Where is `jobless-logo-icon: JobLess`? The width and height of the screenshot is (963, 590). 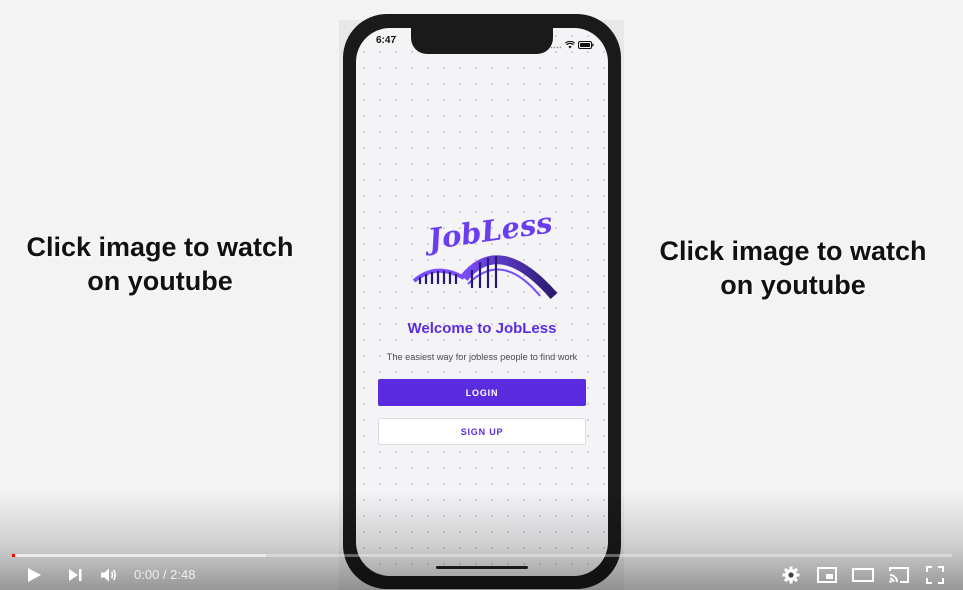
jobless-logo-icon: JobLess is located at coordinates (485, 252).